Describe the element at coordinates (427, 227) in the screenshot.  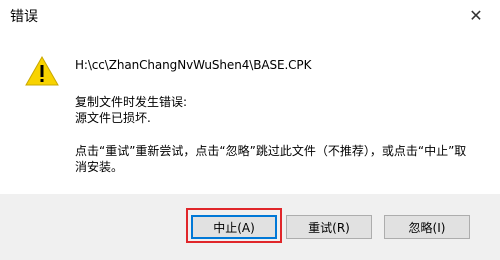
I see `ignore-button: 忽略(I)` at that location.